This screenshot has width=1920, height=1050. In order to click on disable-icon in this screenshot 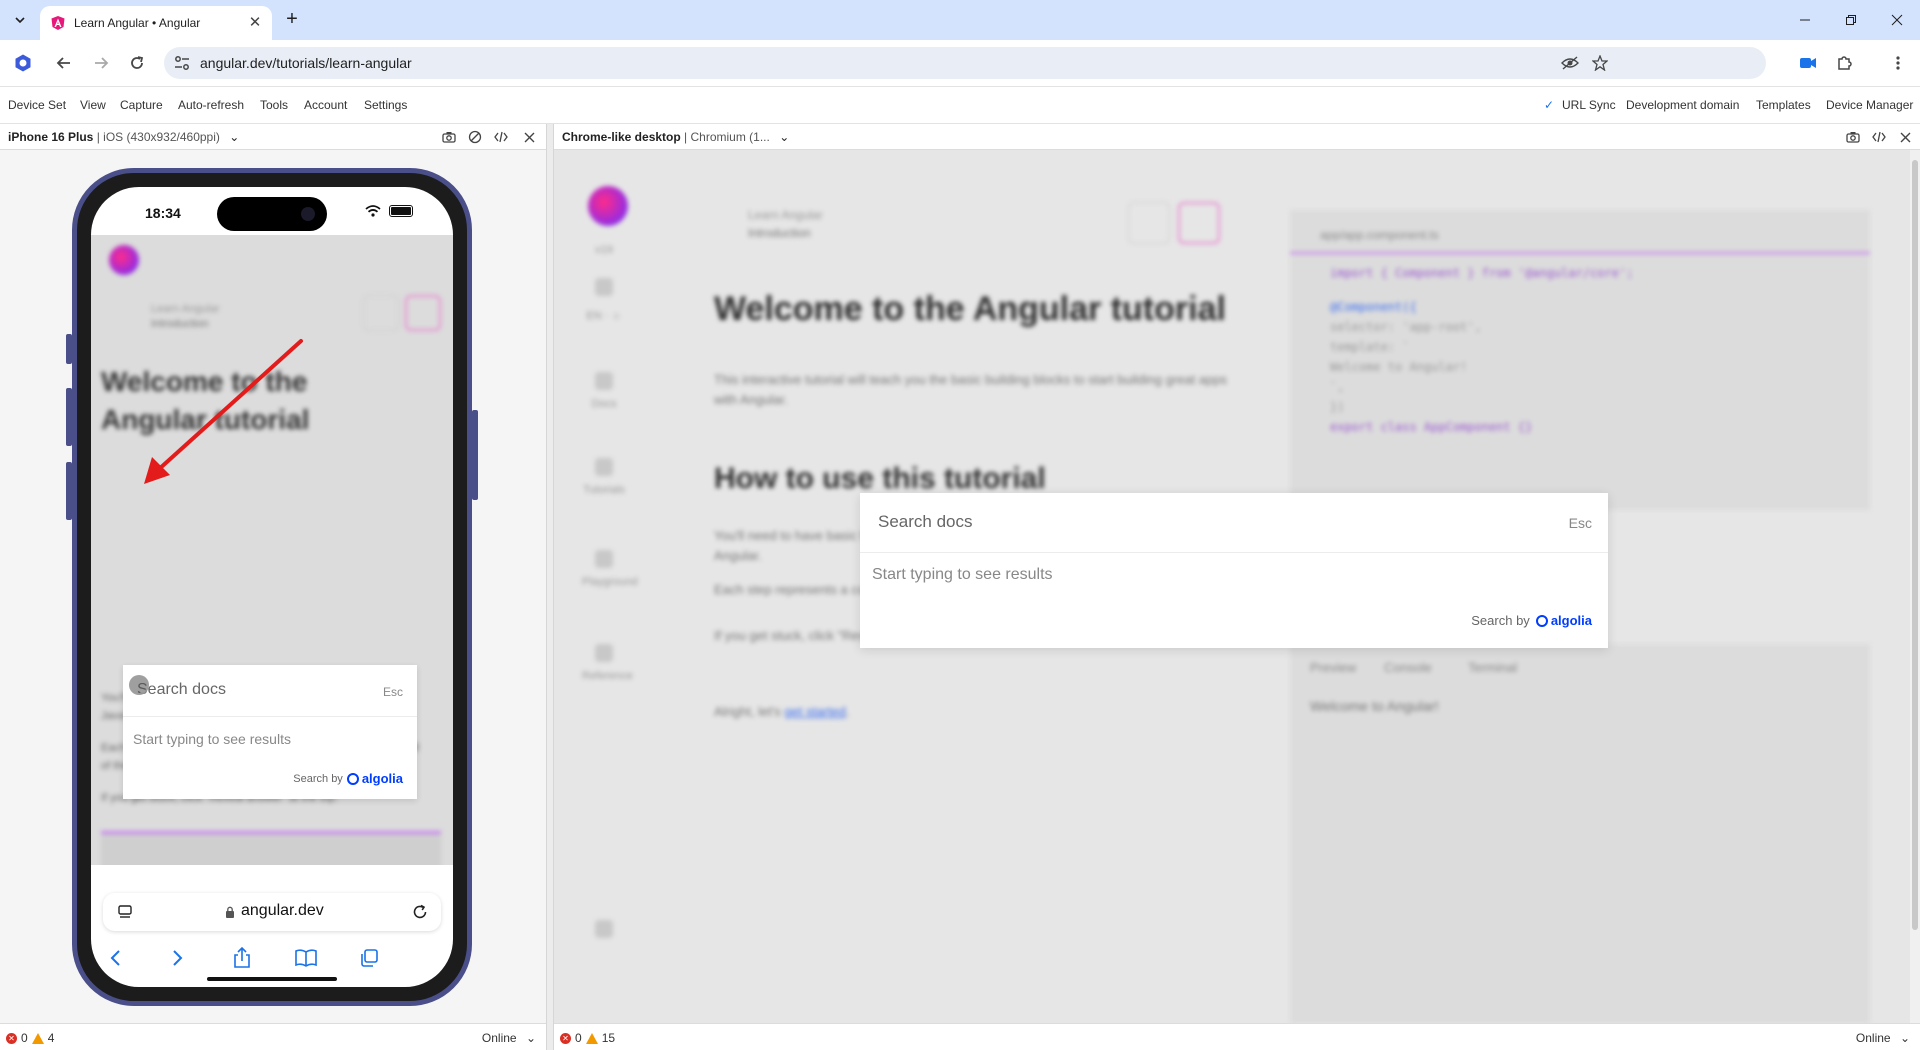, I will do `click(475, 137)`.